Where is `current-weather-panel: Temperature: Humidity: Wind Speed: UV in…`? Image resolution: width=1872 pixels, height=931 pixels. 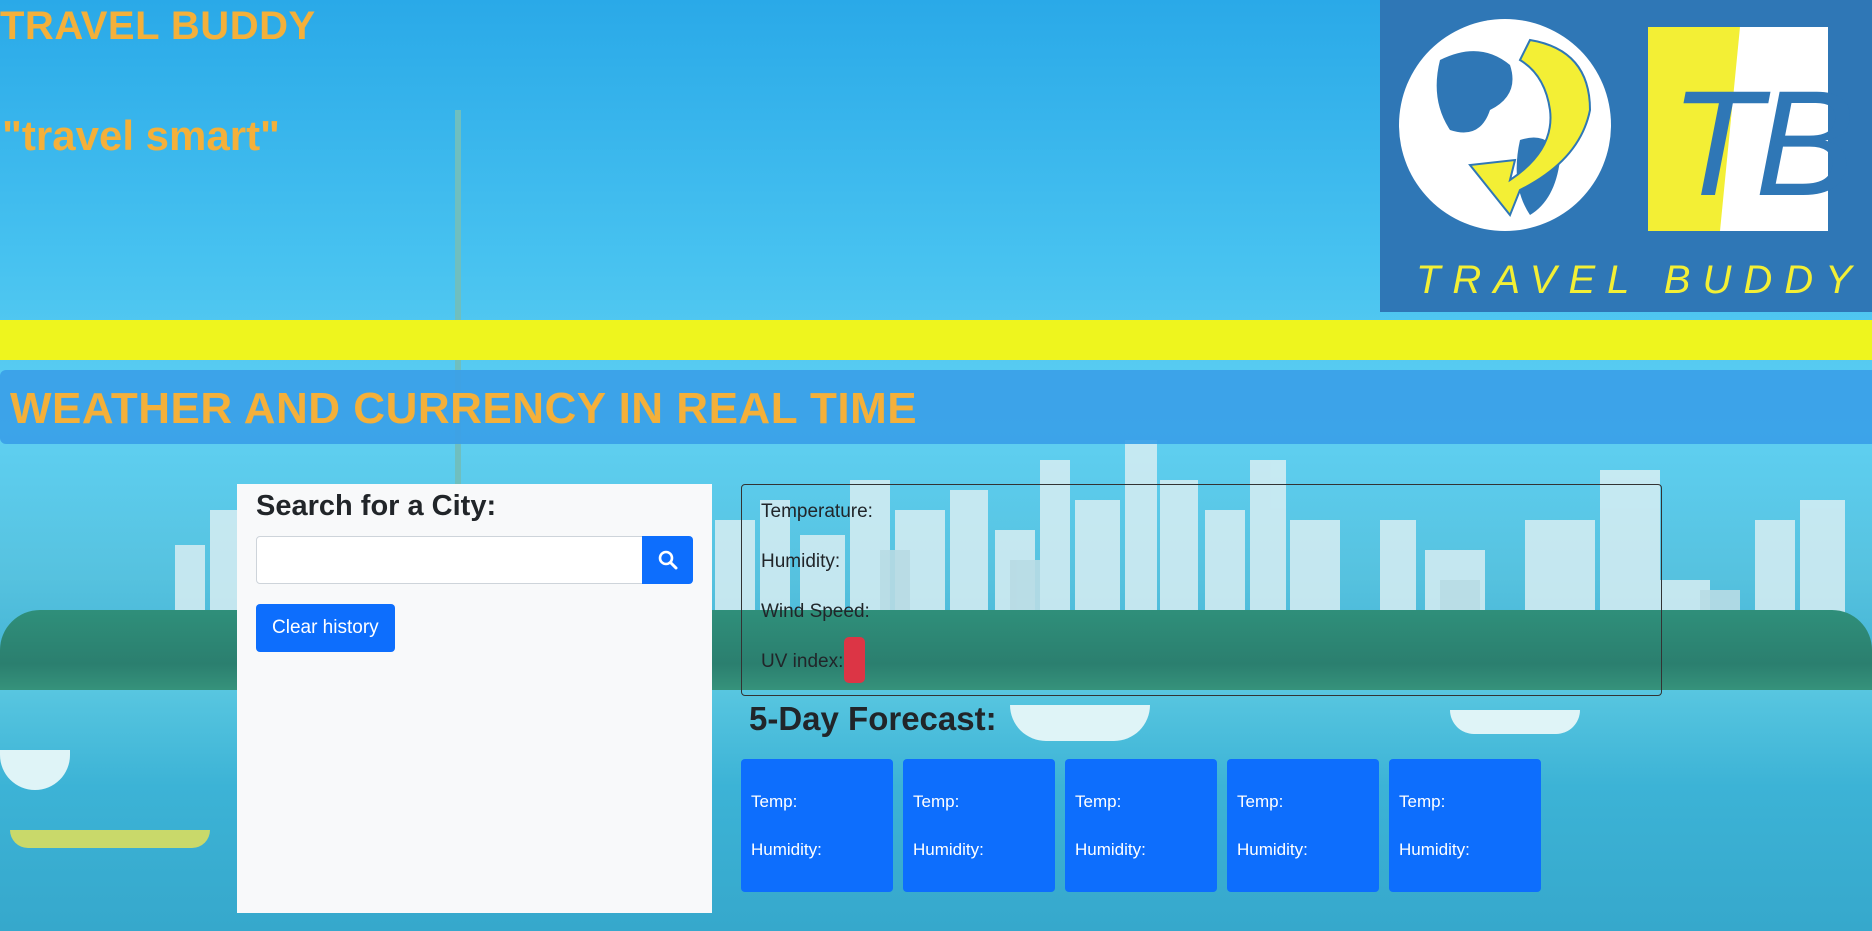 current-weather-panel: Temperature: Humidity: Wind Speed: UV in… is located at coordinates (1201, 590).